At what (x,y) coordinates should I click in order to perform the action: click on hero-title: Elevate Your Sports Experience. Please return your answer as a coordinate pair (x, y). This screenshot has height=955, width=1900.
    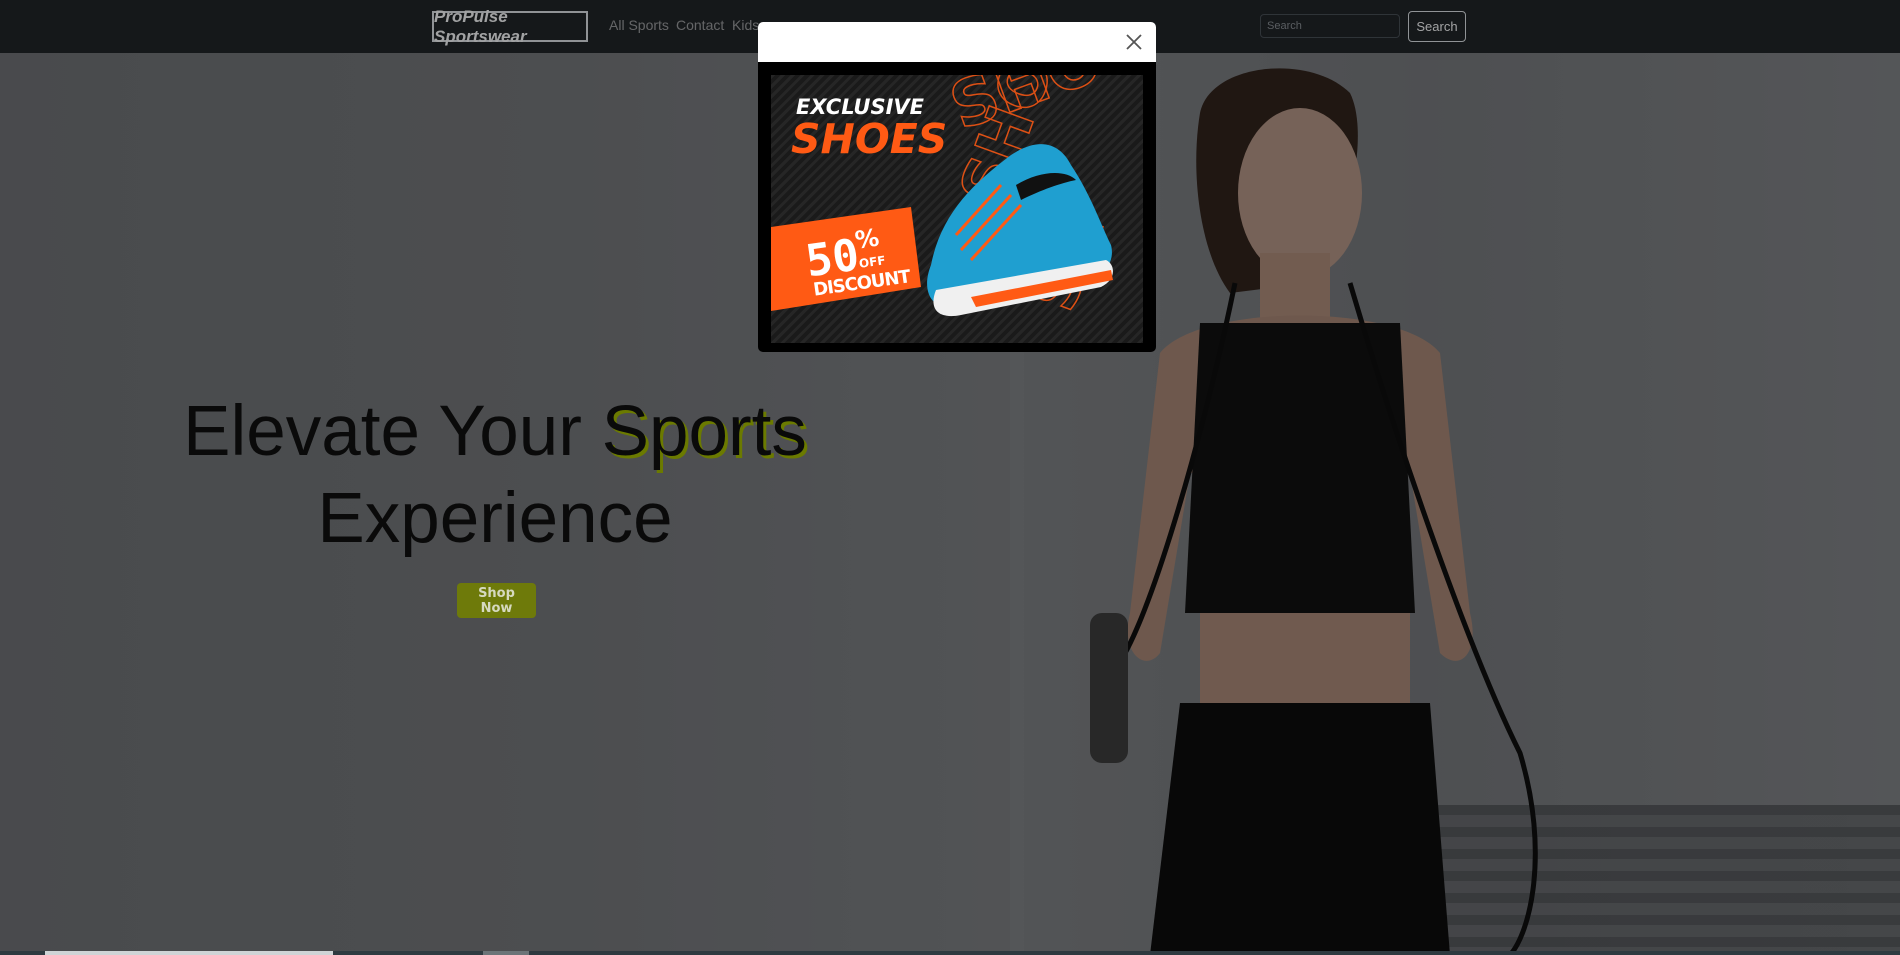
    Looking at the image, I should click on (495, 475).